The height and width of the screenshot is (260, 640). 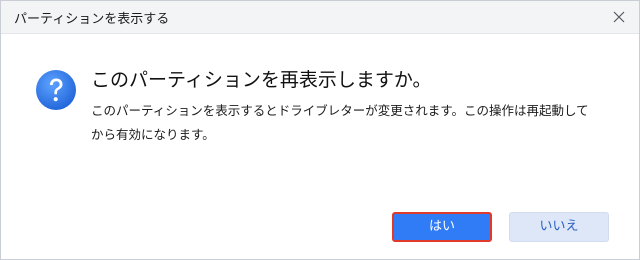 I want to click on dialog-heading: このパーティションを再表示しますか。, so click(x=261, y=80).